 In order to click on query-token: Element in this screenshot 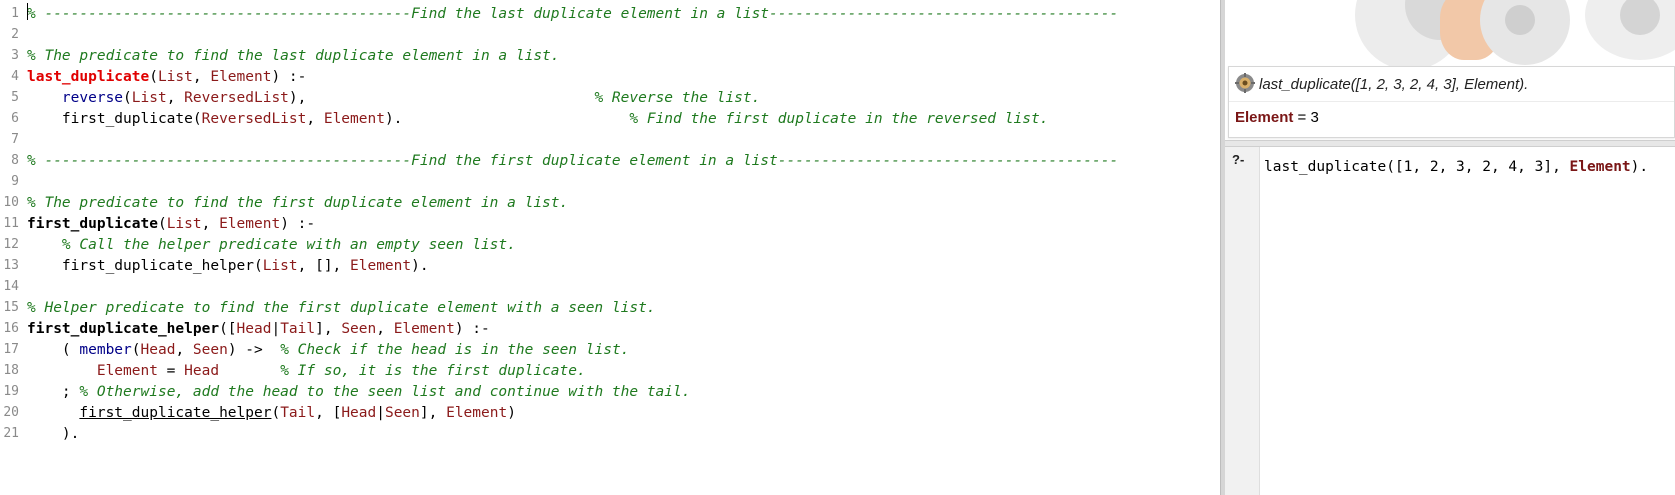, I will do `click(1600, 167)`.